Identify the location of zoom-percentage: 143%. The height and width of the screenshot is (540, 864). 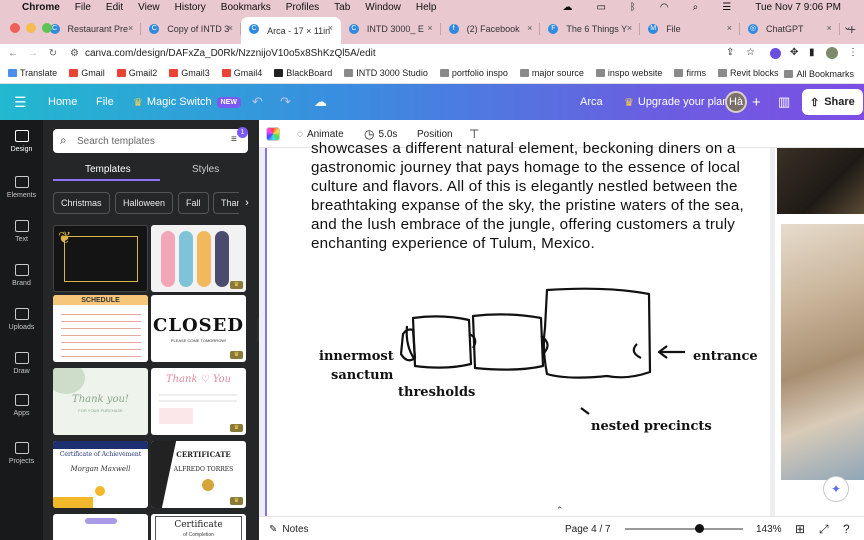
(769, 528).